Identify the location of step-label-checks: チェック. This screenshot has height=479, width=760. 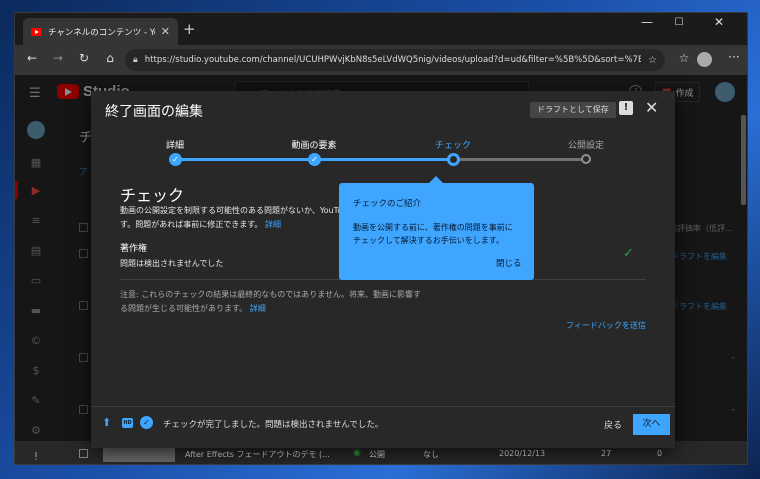
(453, 144).